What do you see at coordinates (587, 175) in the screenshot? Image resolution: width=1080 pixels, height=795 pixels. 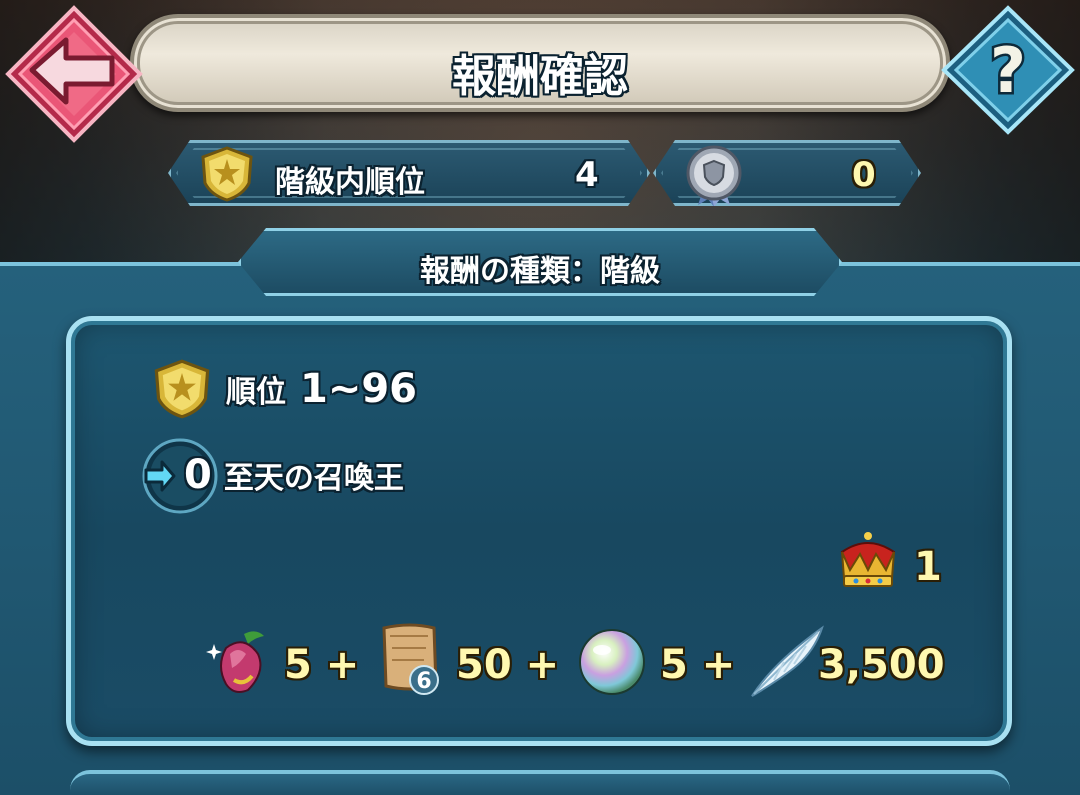 I see `rank-value: 4` at bounding box center [587, 175].